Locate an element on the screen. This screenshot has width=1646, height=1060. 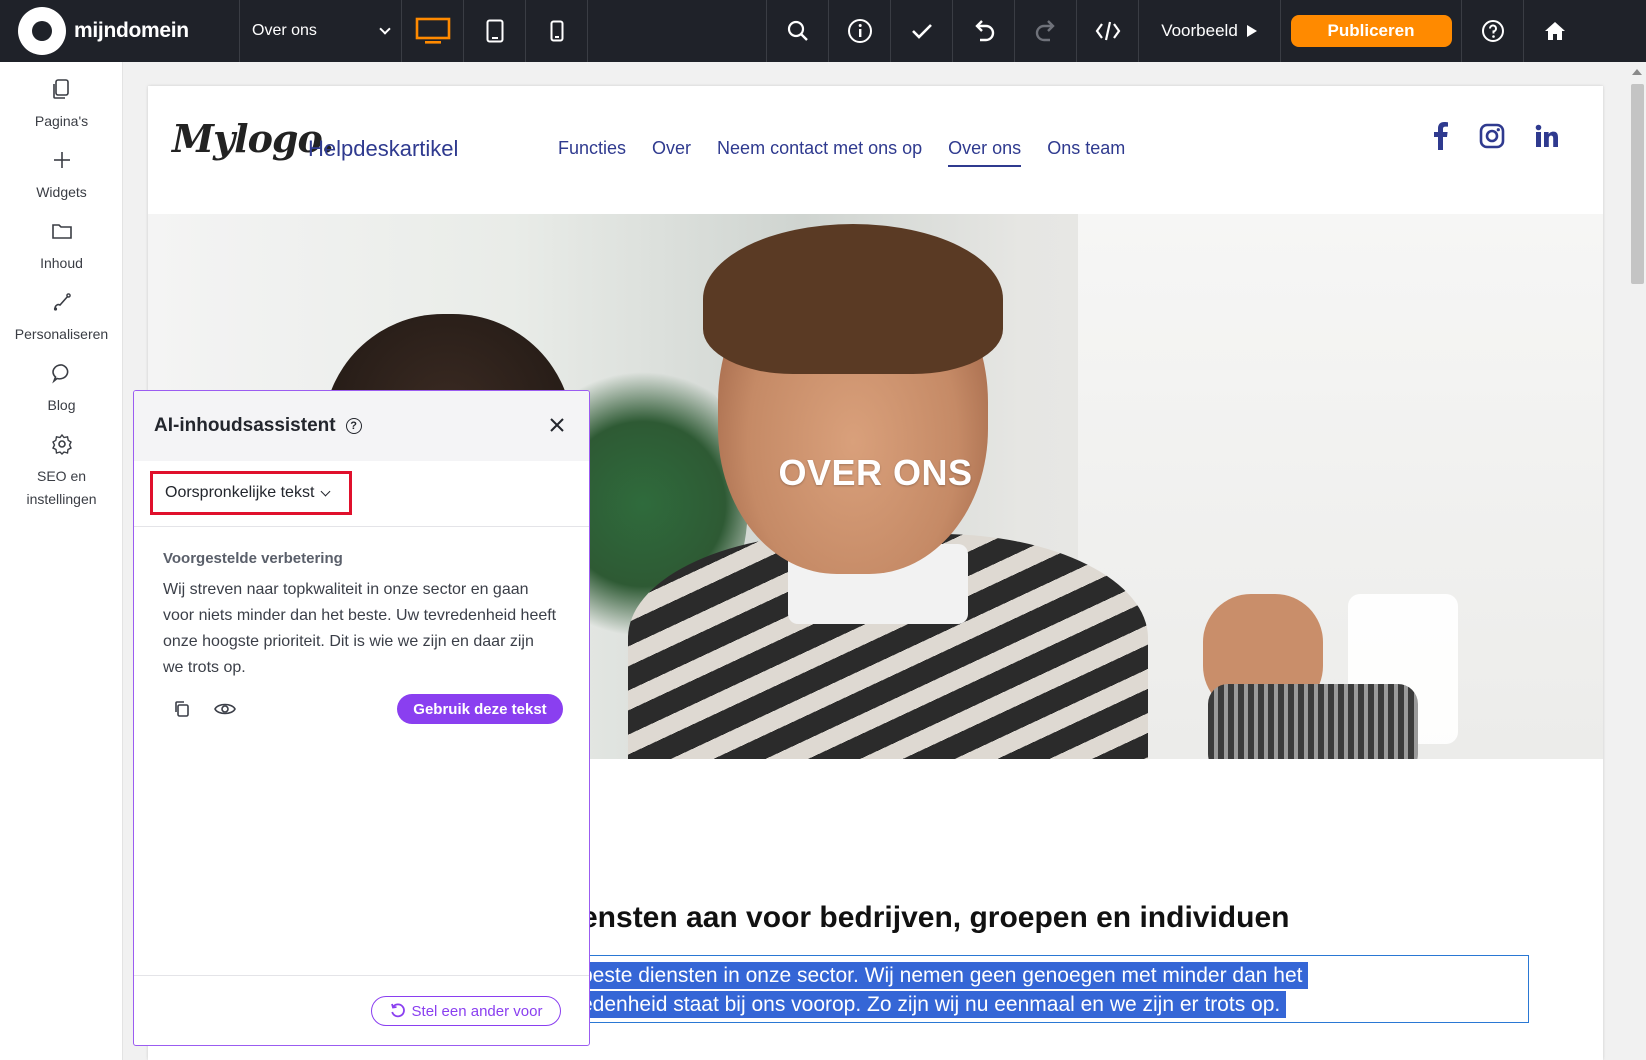
scroll-up-icon is located at coordinates (1637, 72).